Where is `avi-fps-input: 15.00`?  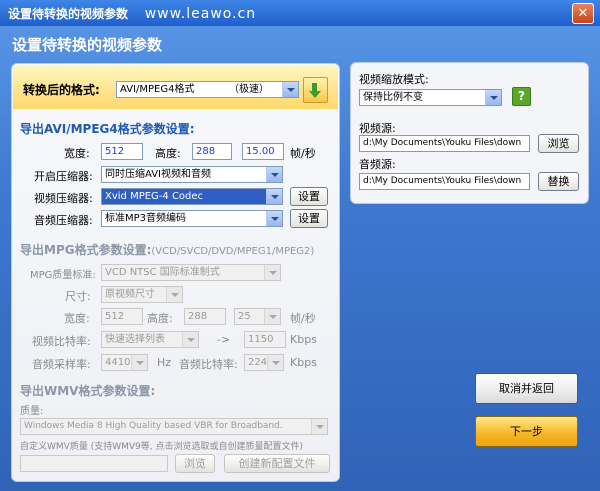
avi-fps-input: 15.00 is located at coordinates (263, 151).